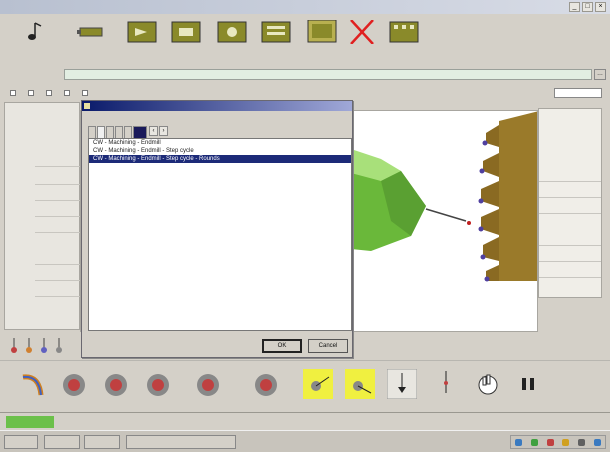  I want to click on status-indicator, so click(30, 421).